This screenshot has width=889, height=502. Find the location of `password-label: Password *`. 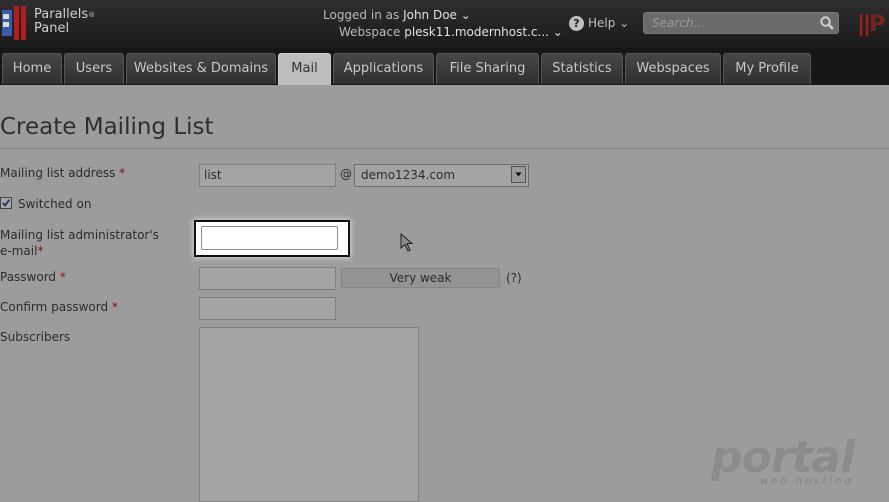

password-label: Password * is located at coordinates (33, 277).